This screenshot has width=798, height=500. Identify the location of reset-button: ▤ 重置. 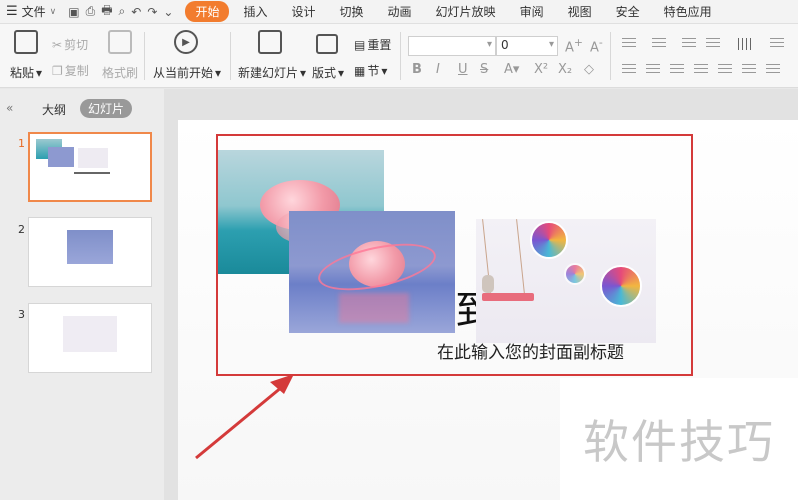
(372, 44).